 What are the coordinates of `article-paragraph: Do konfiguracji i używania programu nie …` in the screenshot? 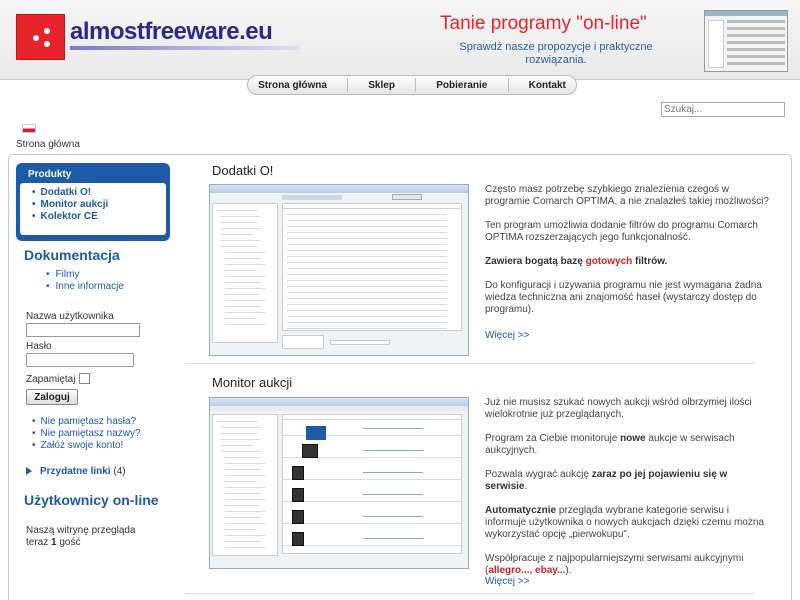 It's located at (623, 297).